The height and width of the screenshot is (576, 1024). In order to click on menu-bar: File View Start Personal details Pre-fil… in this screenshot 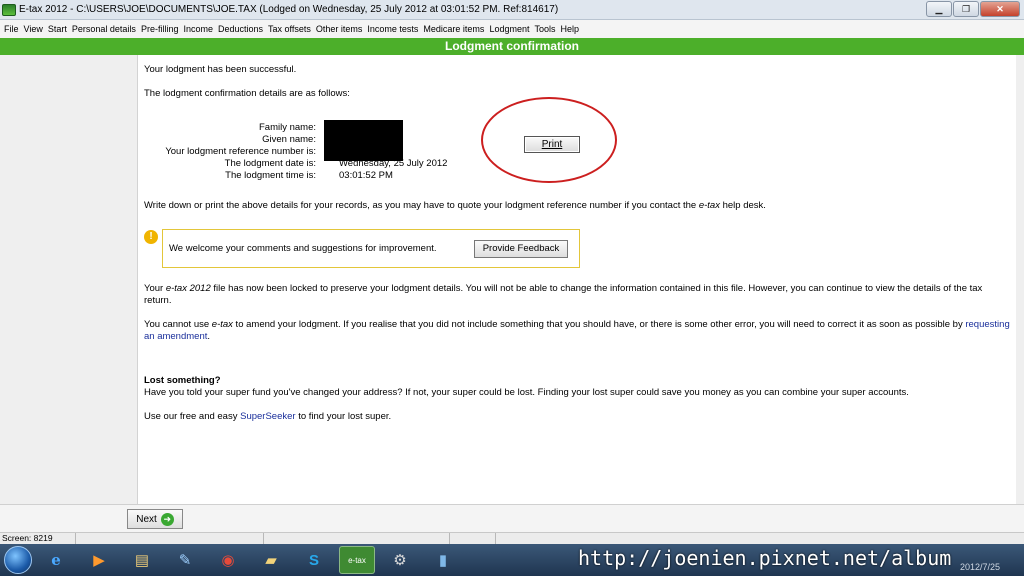, I will do `click(512, 29)`.